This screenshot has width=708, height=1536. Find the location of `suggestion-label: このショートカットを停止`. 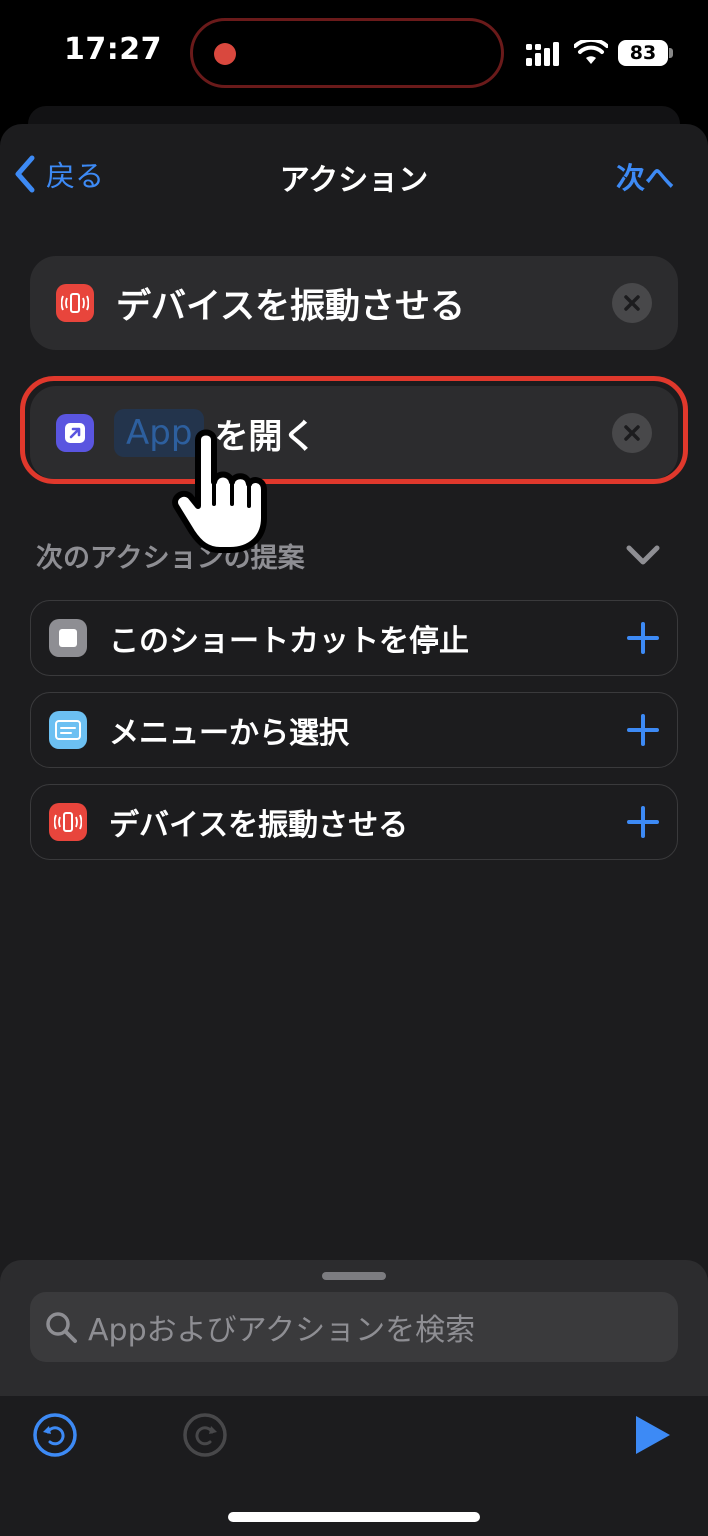

suggestion-label: このショートカットを停止 is located at coordinates (289, 641).